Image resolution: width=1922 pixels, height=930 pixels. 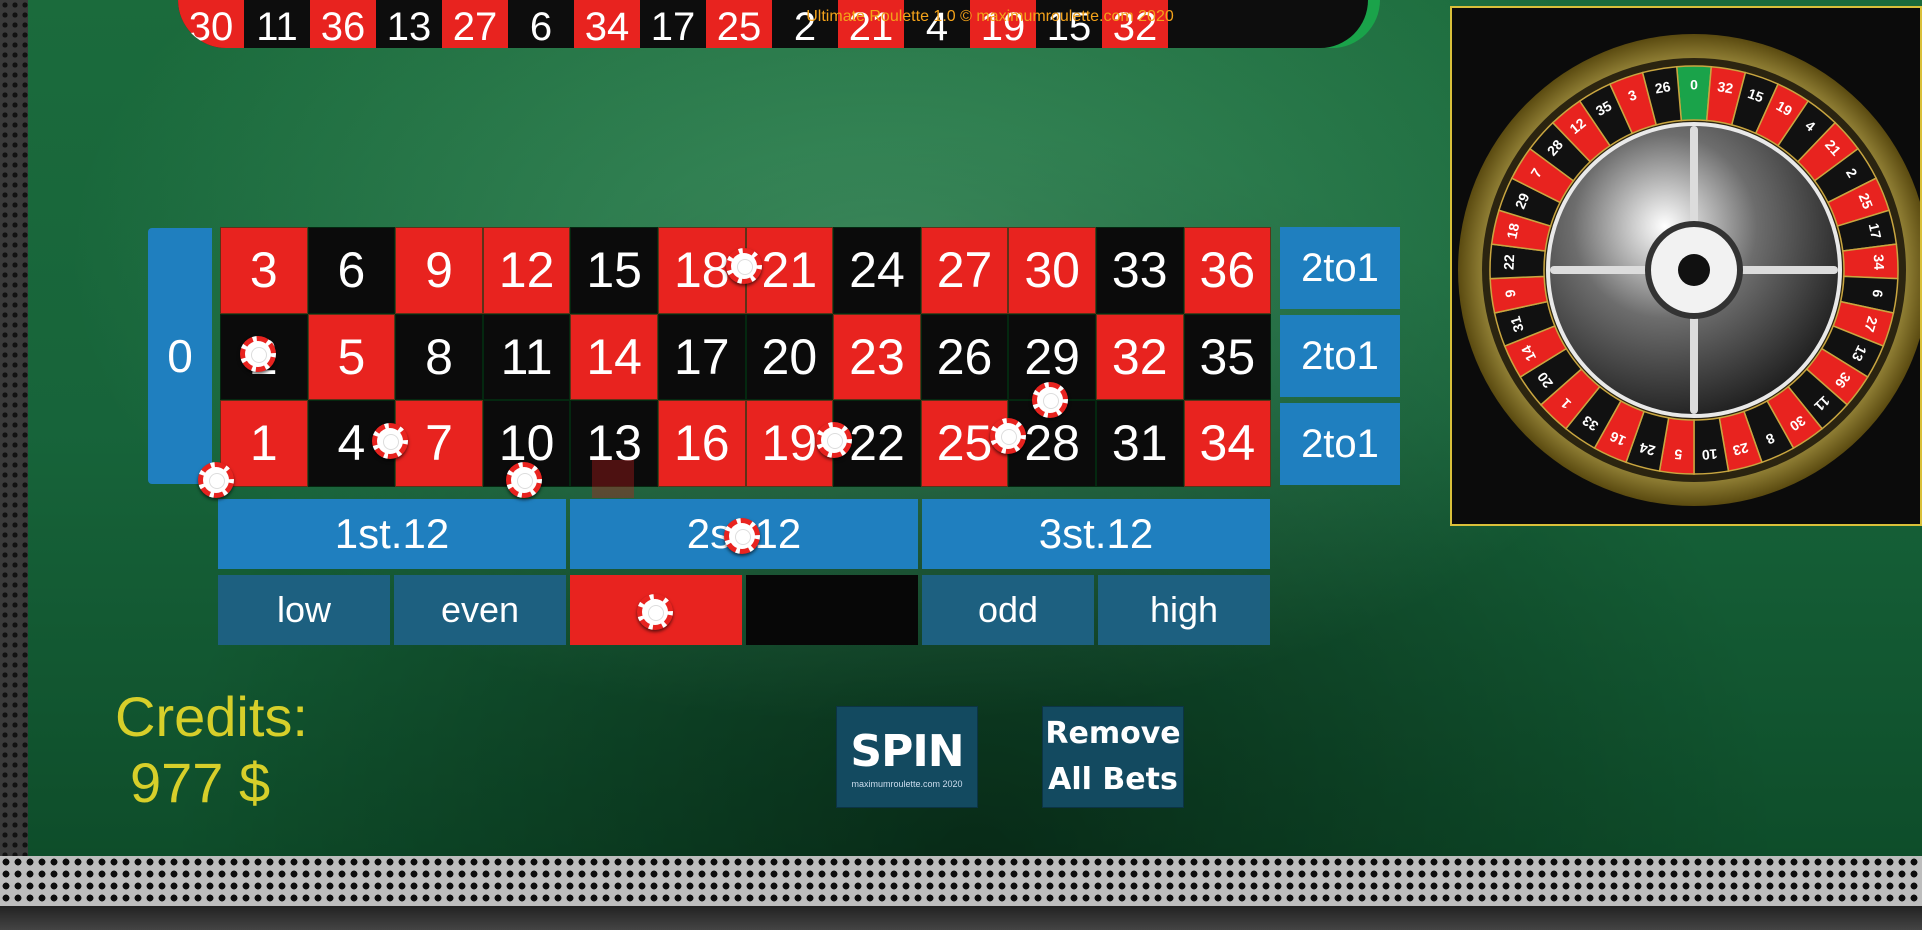 What do you see at coordinates (1052, 270) in the screenshot?
I see `bet-number-cell: 30` at bounding box center [1052, 270].